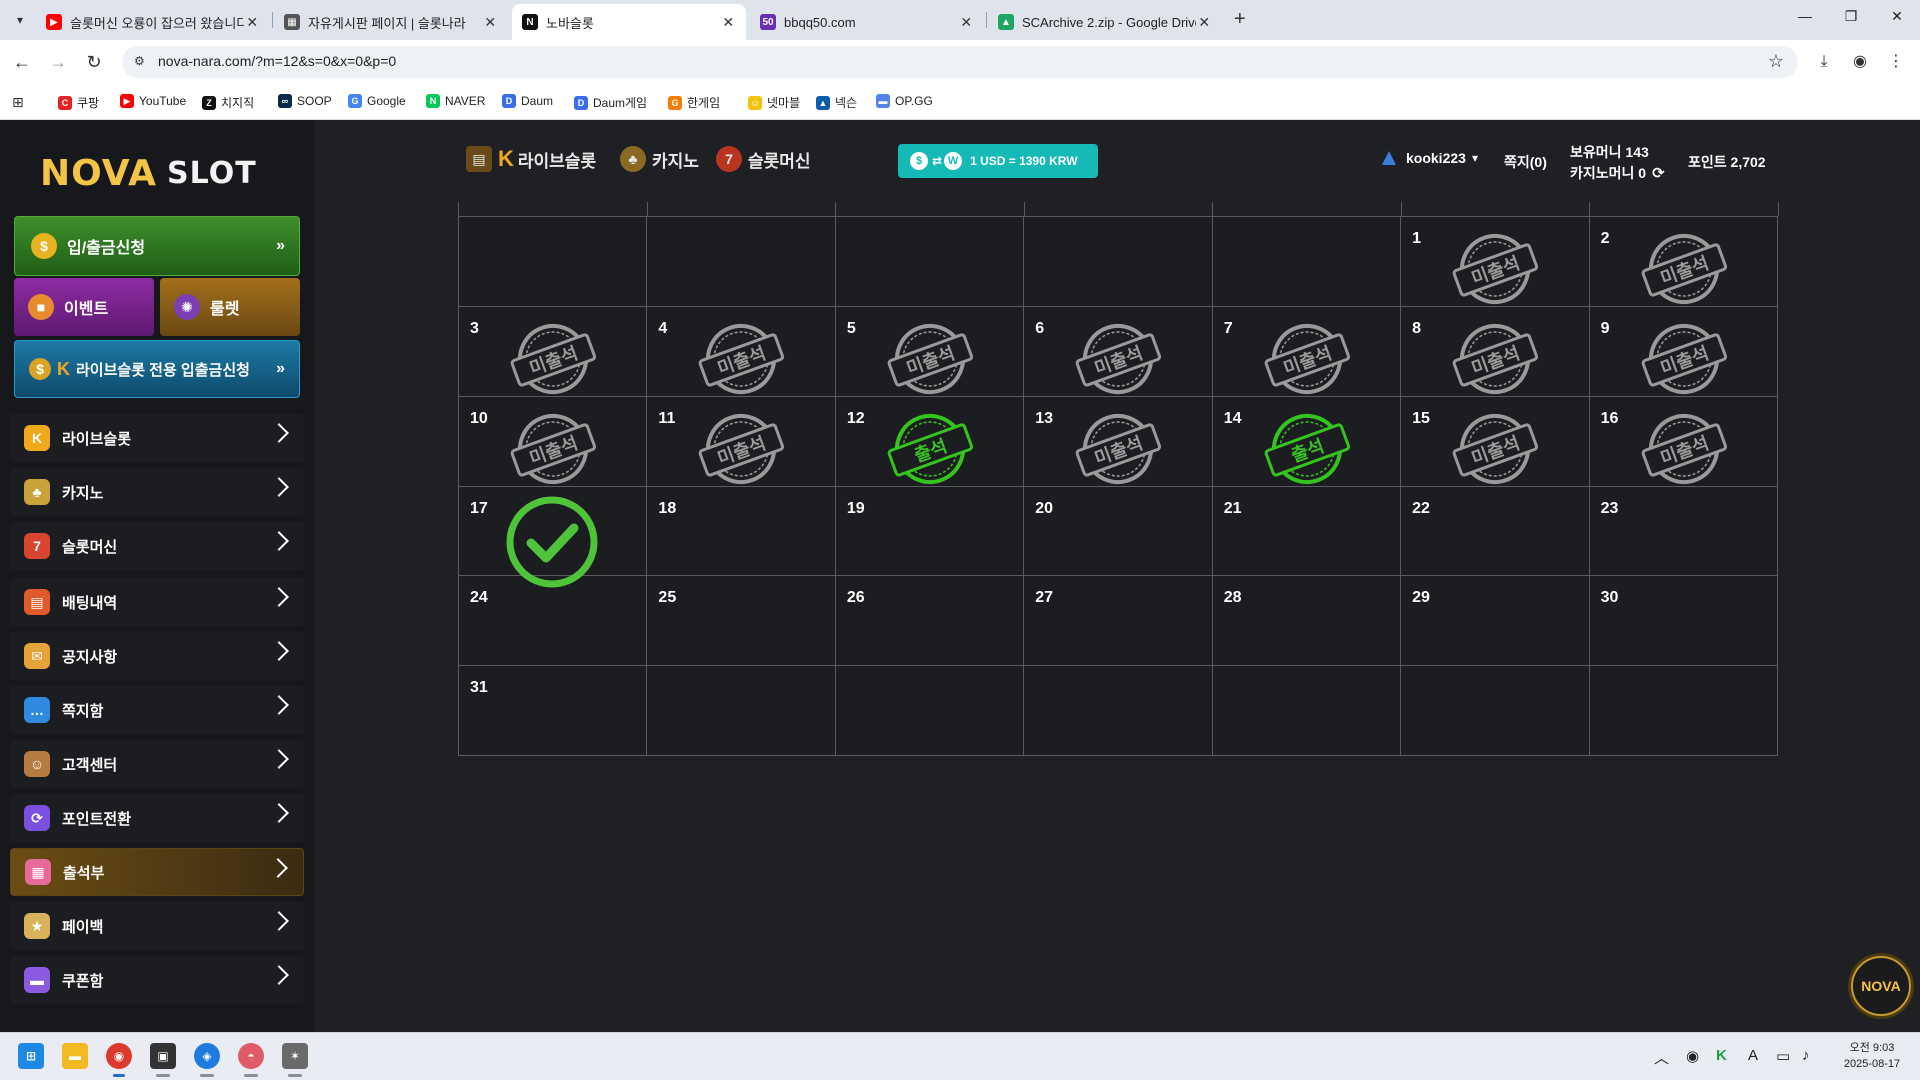  What do you see at coordinates (305, 101) in the screenshot?
I see `bookmark-4: ∞ SOOP` at bounding box center [305, 101].